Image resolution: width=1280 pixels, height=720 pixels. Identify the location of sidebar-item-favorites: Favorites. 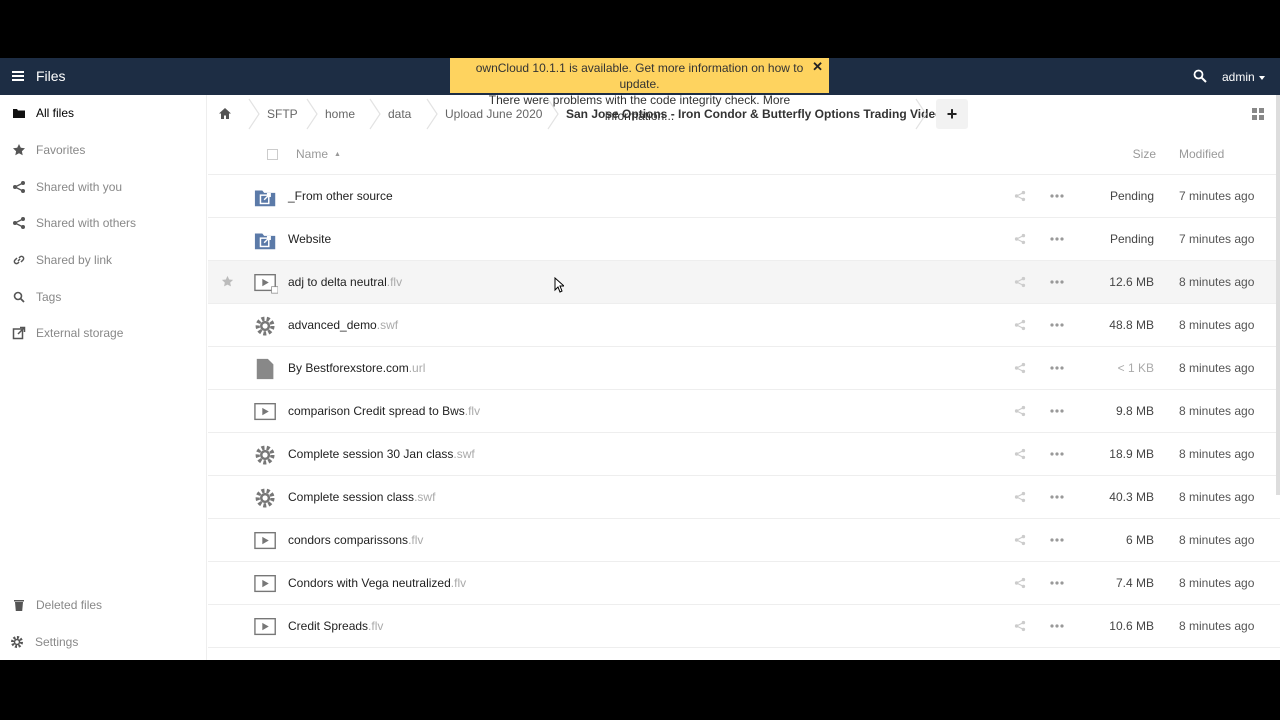
(103, 150).